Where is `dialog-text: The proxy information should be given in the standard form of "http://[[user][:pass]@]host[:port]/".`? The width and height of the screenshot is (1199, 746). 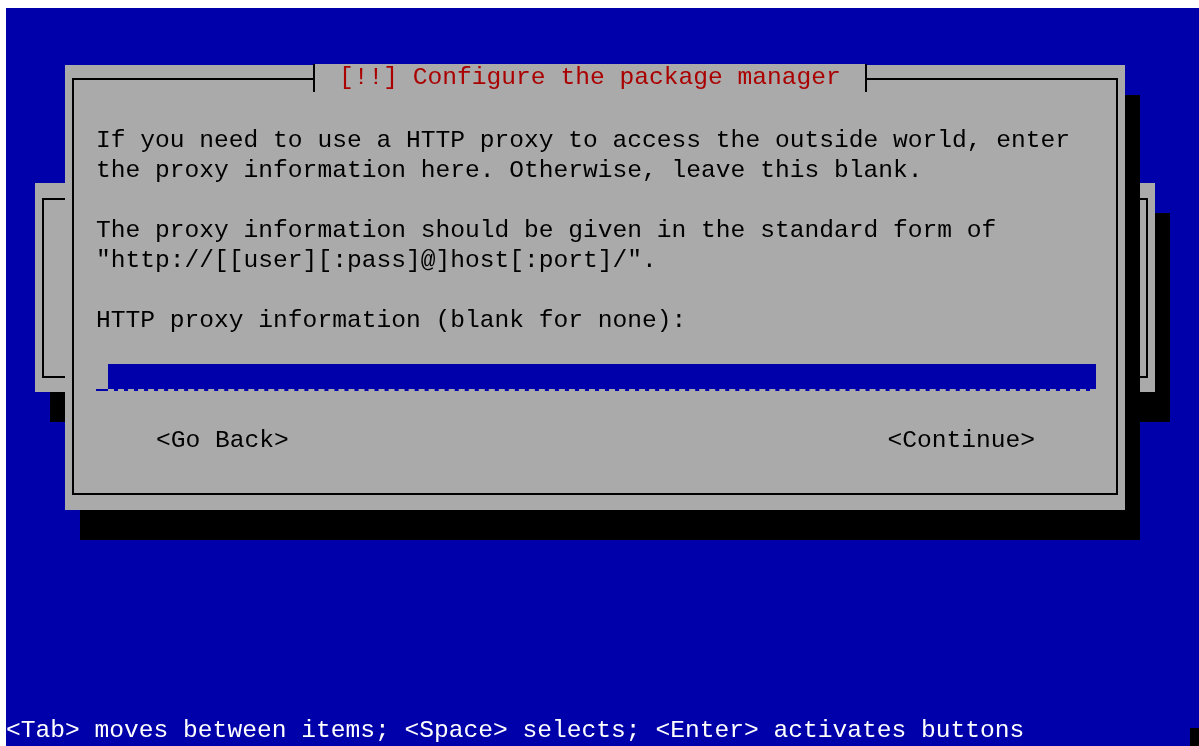 dialog-text: The proxy information should be given in the standard form of "http://[[user][:pass]@]host[:port]/". is located at coordinates (547, 246).